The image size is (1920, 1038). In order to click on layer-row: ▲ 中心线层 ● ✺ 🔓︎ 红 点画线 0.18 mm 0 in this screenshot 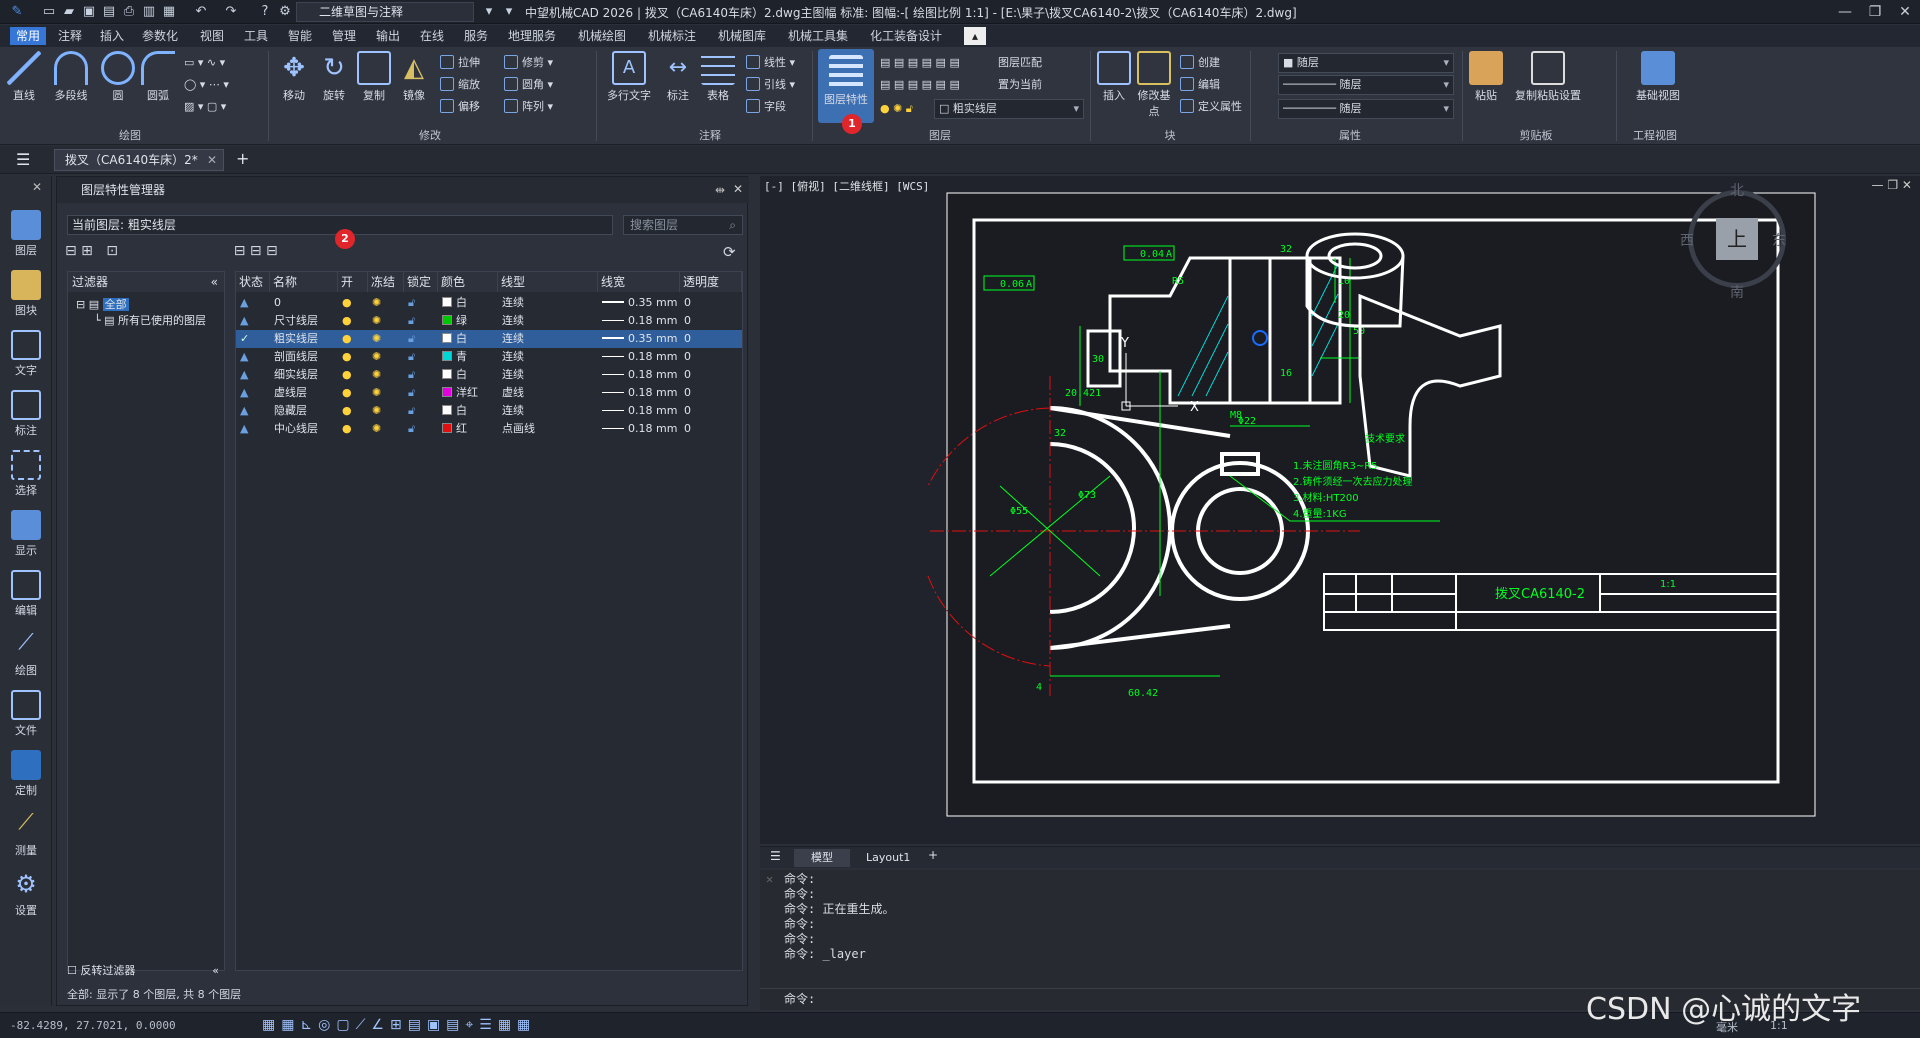, I will do `click(489, 429)`.